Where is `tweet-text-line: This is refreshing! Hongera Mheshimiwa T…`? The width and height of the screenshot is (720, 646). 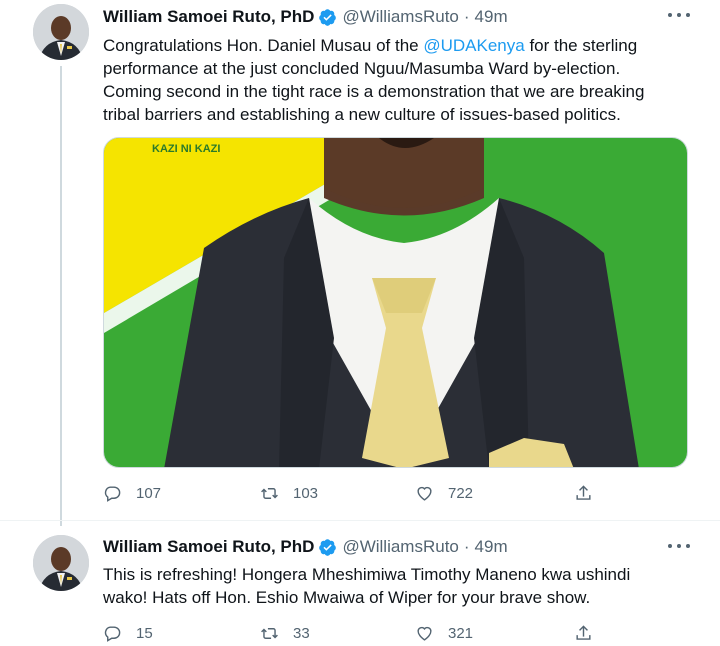 tweet-text-line: This is refreshing! Hongera Mheshimiwa T… is located at coordinates (367, 574).